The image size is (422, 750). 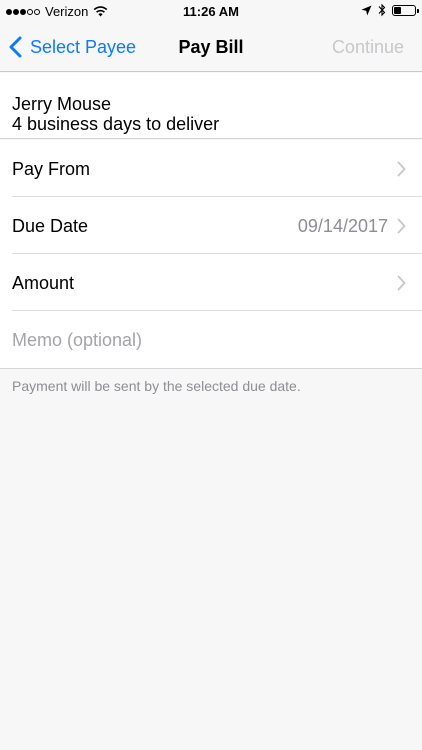 I want to click on status-bar: Verizon 11:26 AM, so click(x=211, y=12).